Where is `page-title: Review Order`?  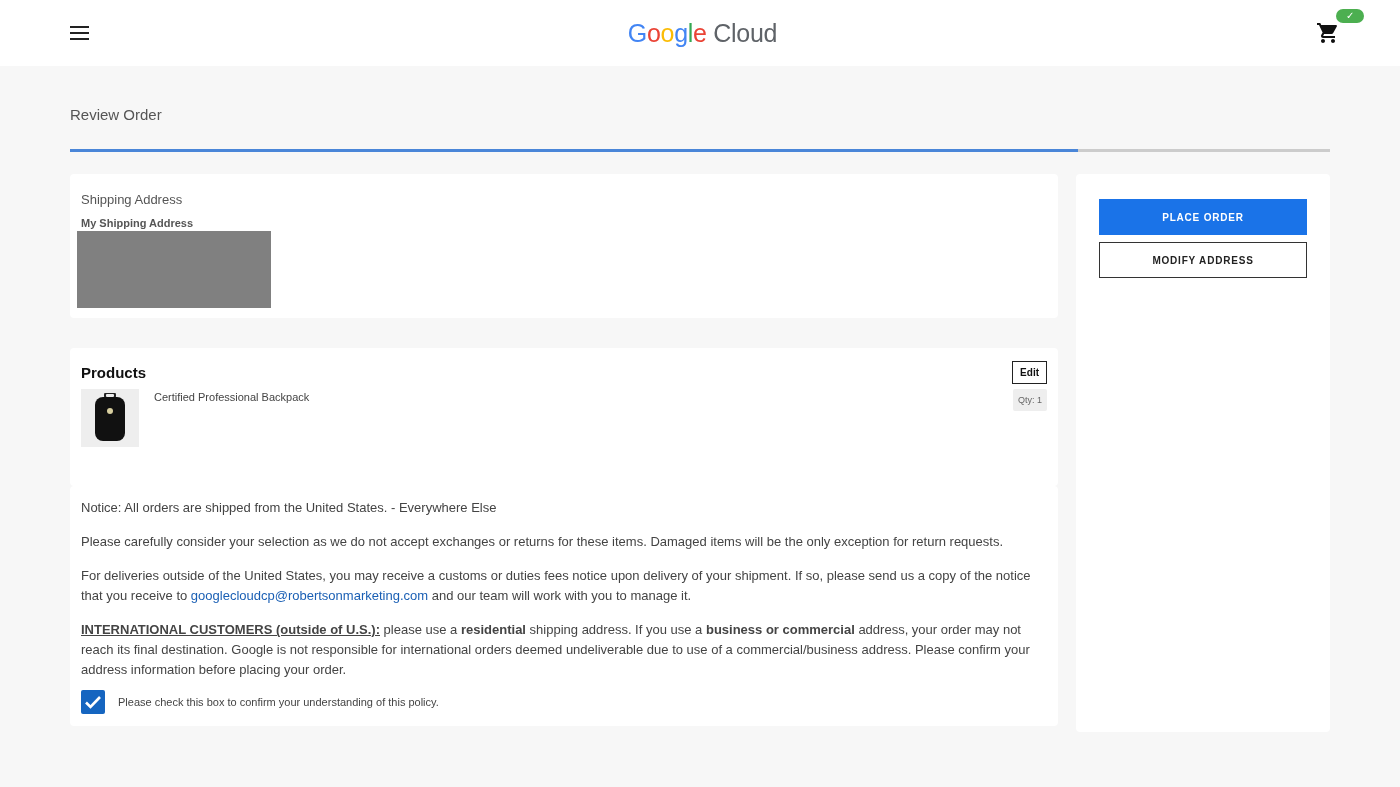
page-title: Review Order is located at coordinates (116, 115).